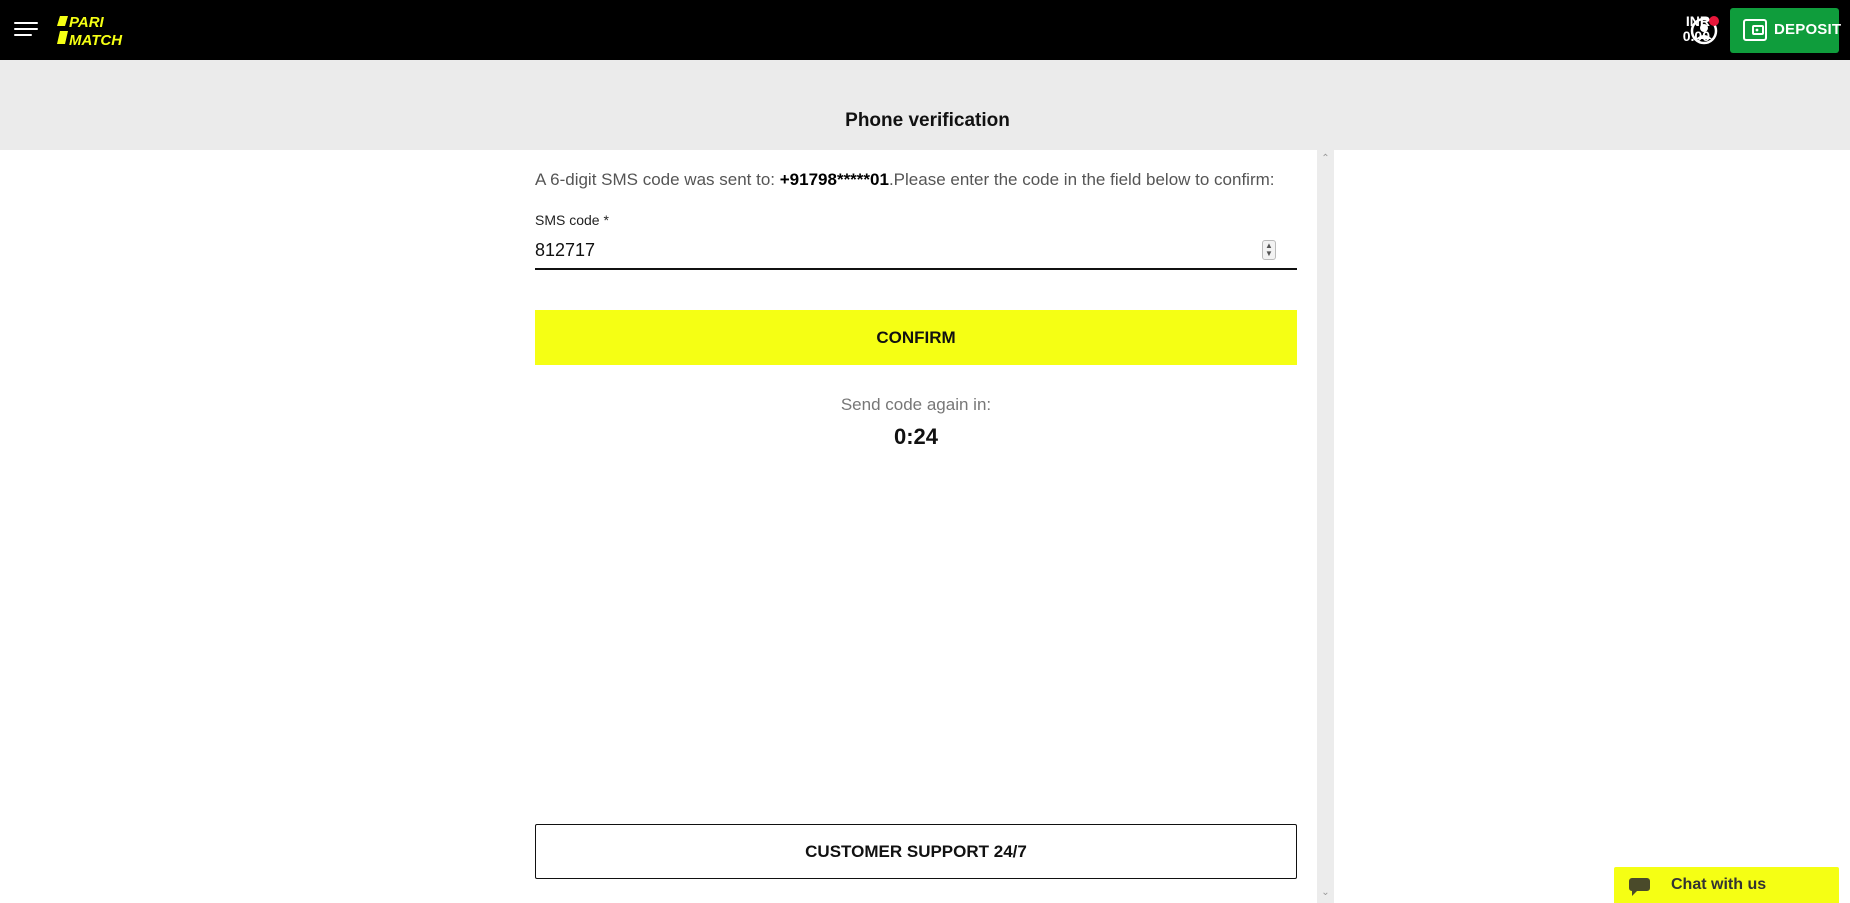 The width and height of the screenshot is (1850, 903). Describe the element at coordinates (87, 22) in the screenshot. I see `logo-text-top: PARI` at that location.